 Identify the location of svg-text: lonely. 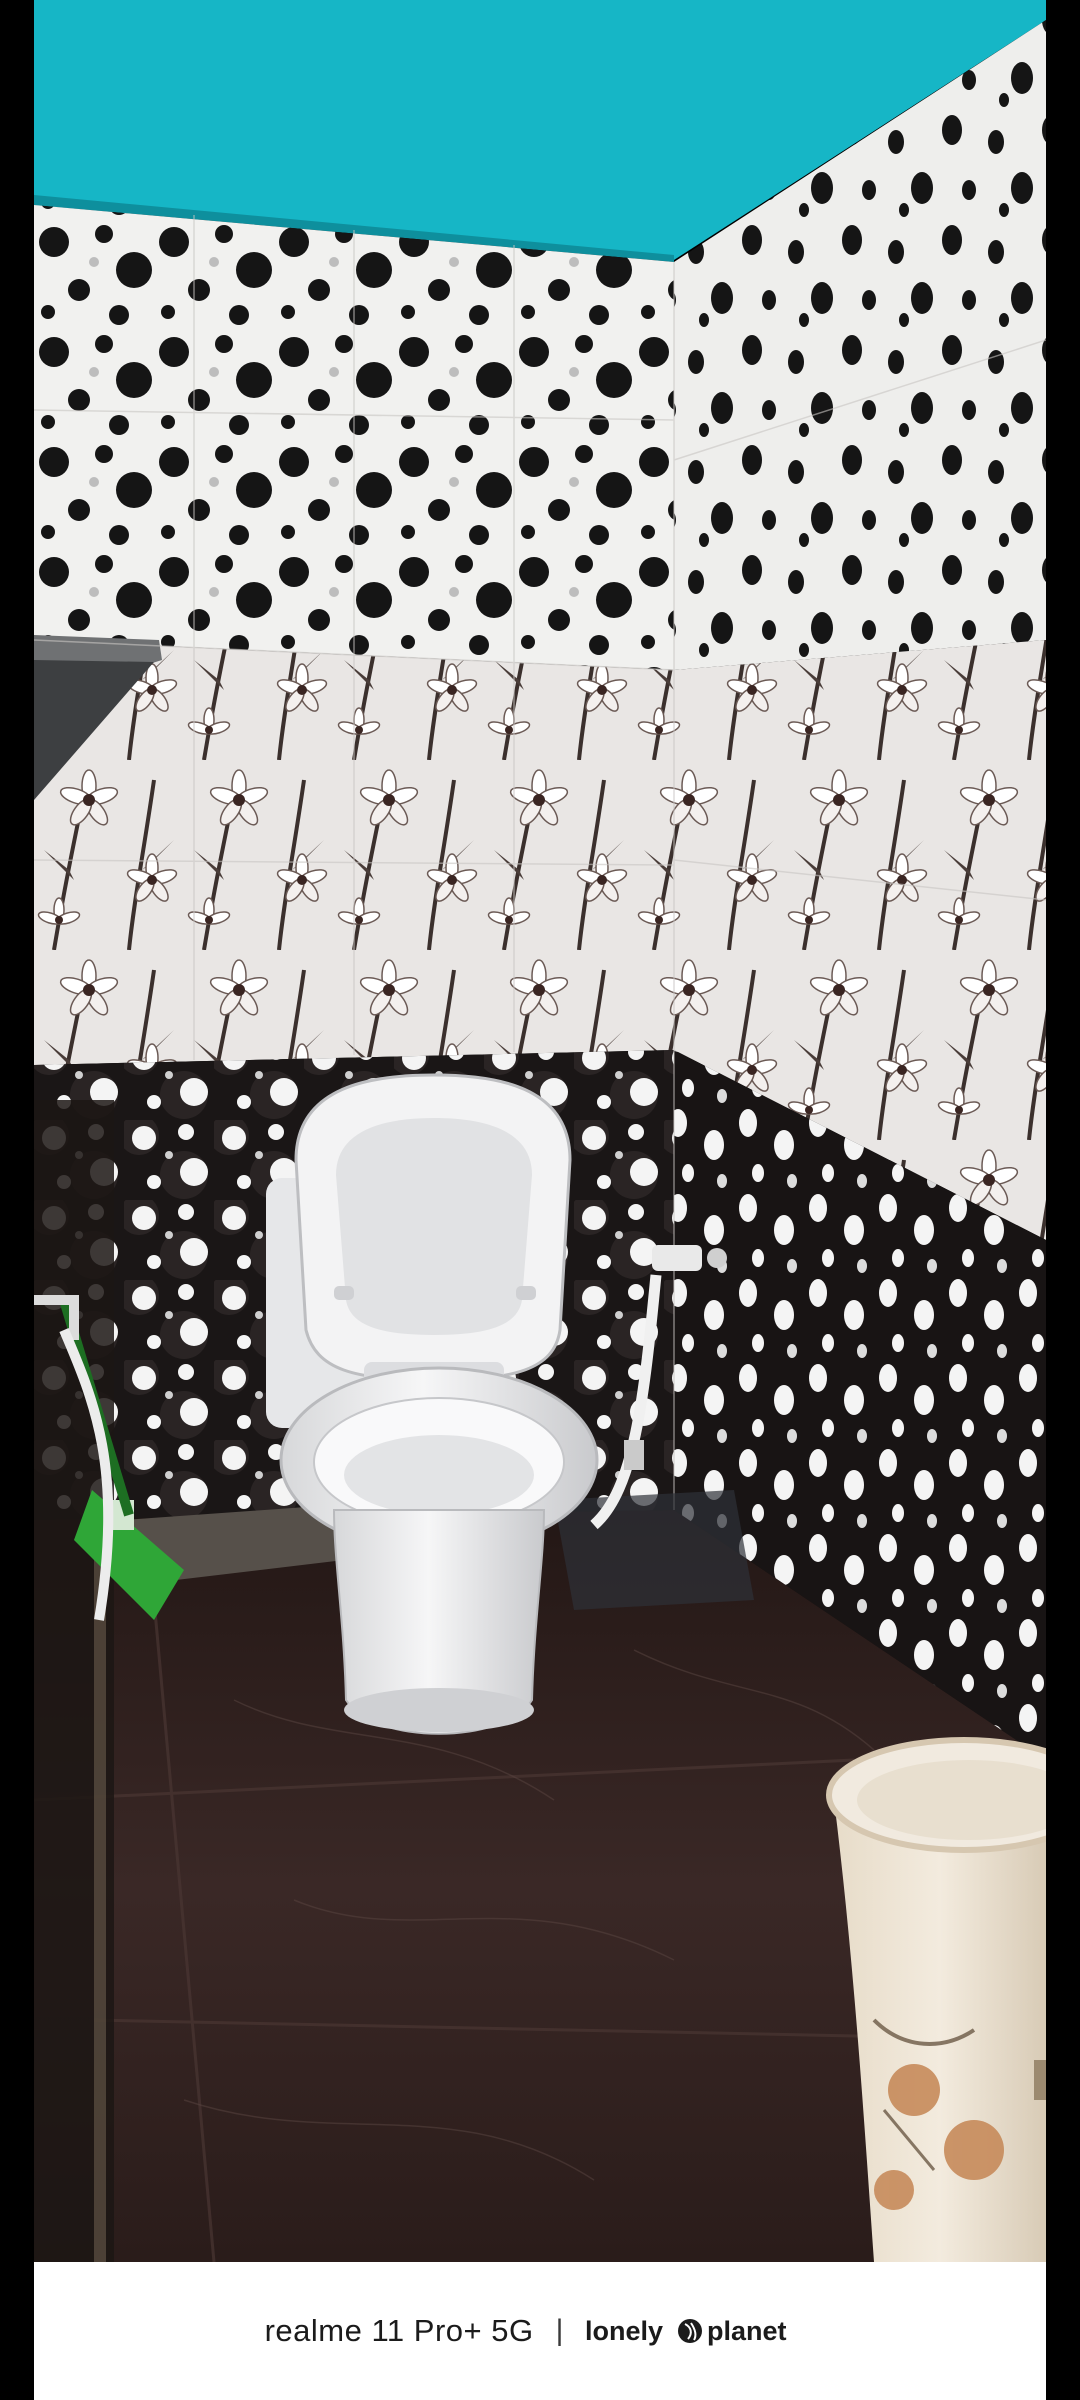
(624, 2331).